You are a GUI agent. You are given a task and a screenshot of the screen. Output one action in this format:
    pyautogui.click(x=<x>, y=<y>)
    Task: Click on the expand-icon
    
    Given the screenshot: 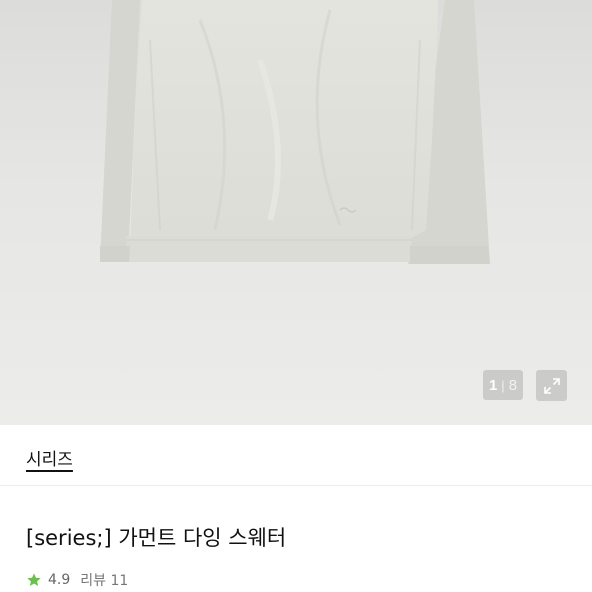 What is the action you would take?
    pyautogui.click(x=551, y=385)
    